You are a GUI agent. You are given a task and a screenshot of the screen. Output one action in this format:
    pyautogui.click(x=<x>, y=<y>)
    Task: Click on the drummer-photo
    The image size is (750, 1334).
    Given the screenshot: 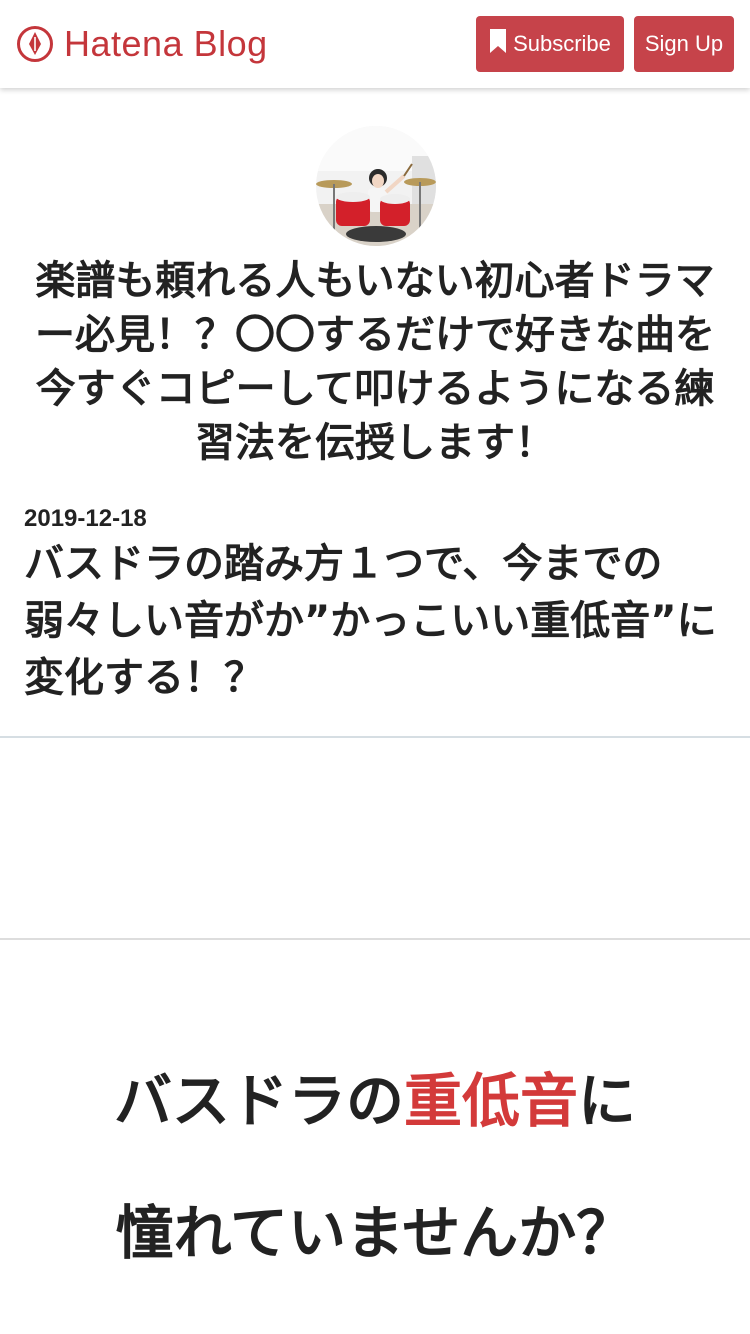 What is the action you would take?
    pyautogui.click(x=376, y=186)
    